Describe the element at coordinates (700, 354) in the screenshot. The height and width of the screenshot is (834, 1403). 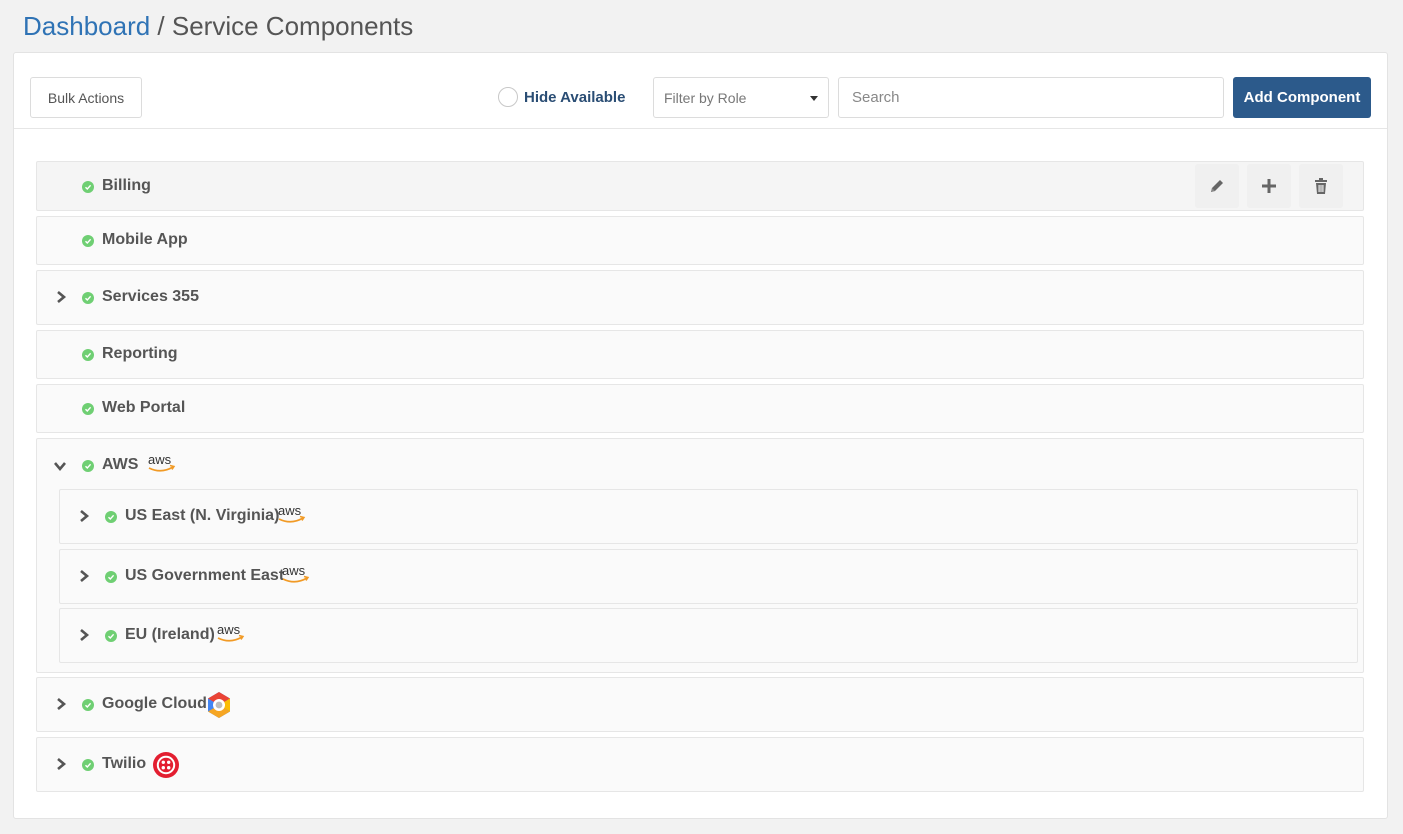
I see `component-row: Reporting` at that location.